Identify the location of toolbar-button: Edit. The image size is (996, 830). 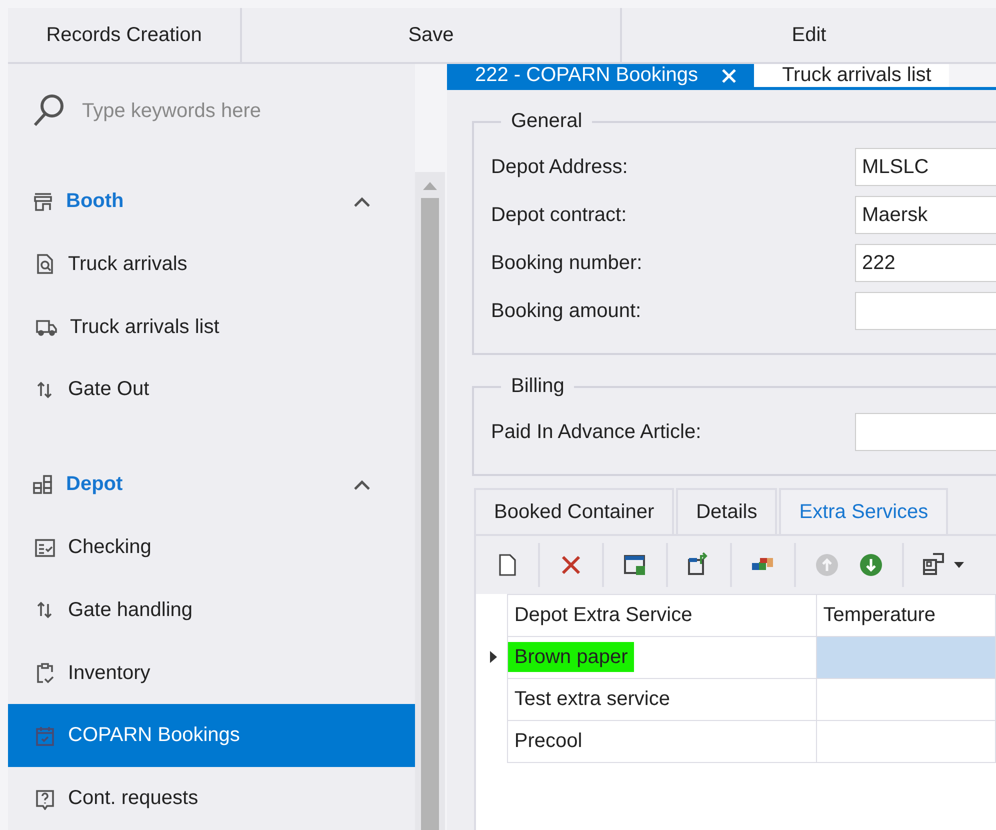
(809, 35).